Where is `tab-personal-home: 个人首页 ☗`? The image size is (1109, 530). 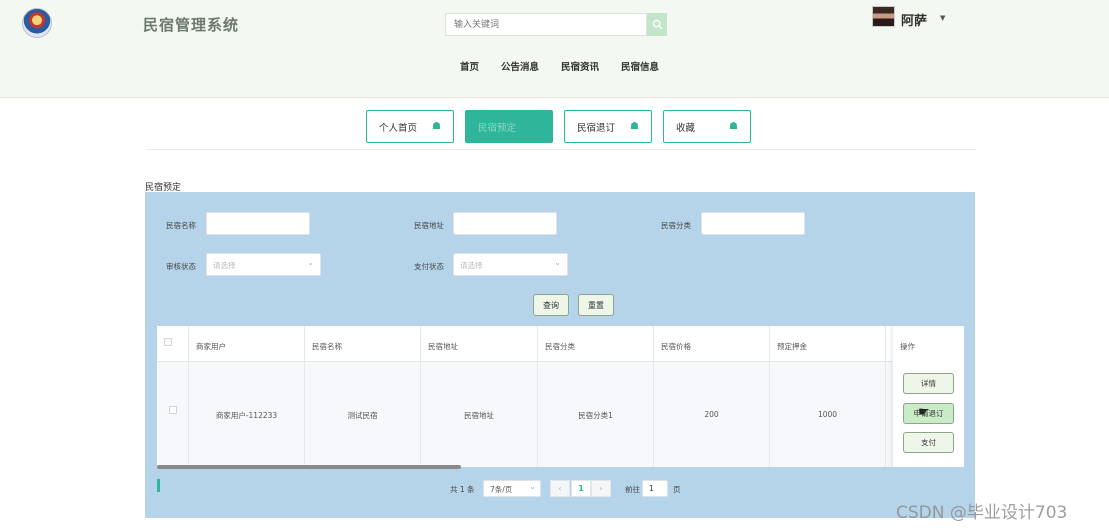
tab-personal-home: 个人首页 ☗ is located at coordinates (410, 126).